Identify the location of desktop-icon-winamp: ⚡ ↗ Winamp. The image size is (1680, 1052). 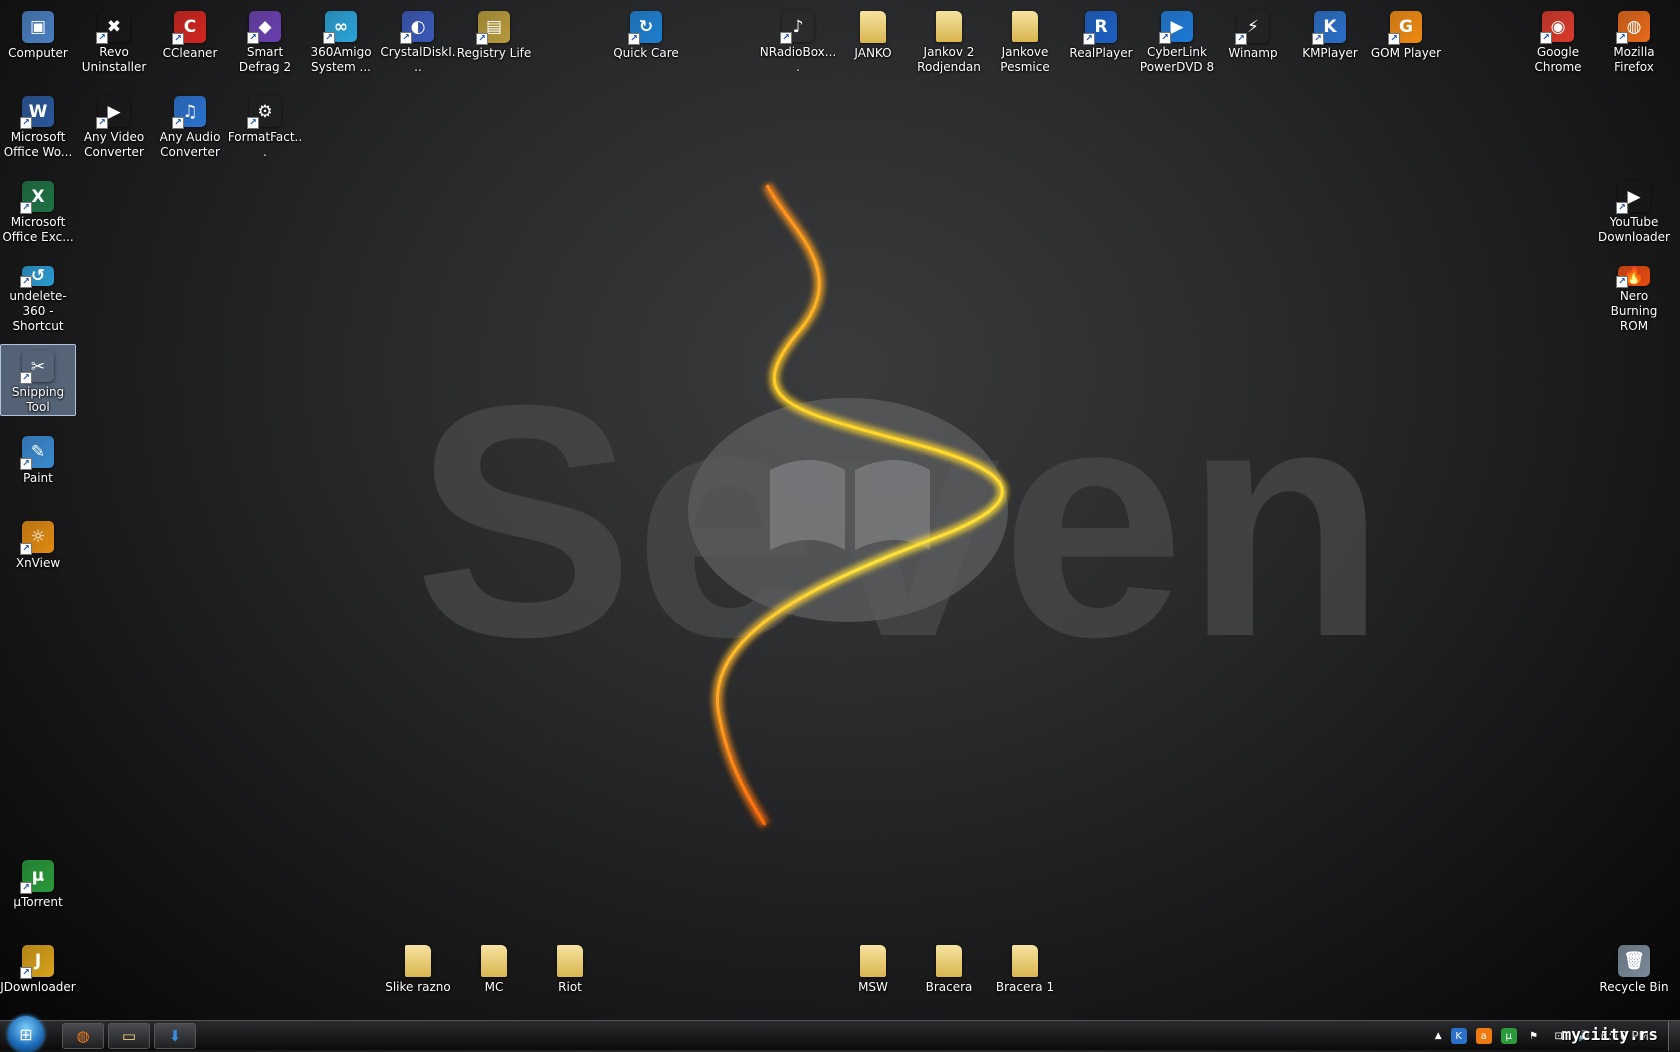
(1253, 40).